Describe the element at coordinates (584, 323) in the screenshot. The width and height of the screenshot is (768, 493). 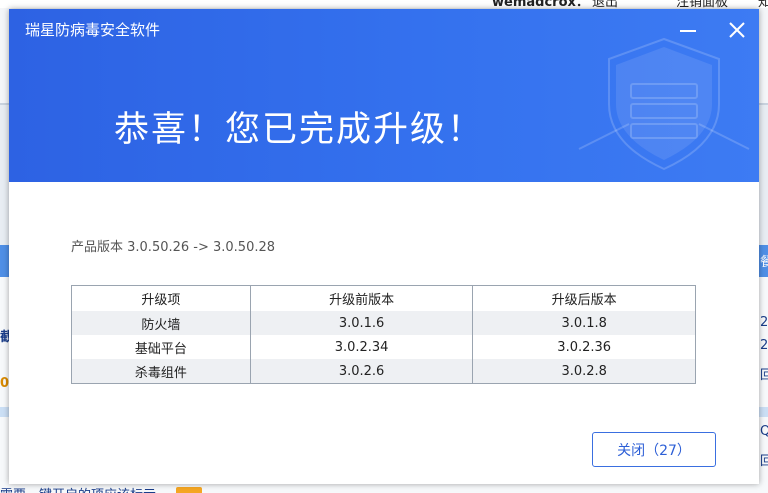
I see `table-cell: 3.0.1.8` at that location.